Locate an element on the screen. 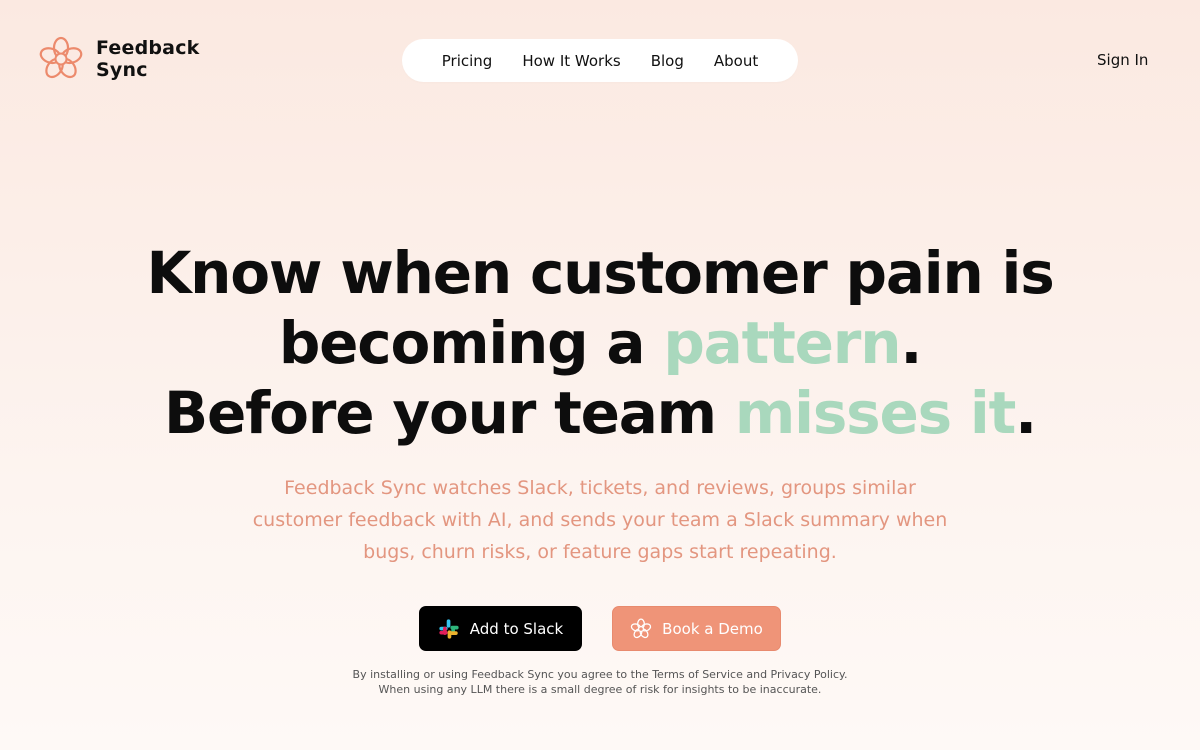 The width and height of the screenshot is (1200, 750). hero-line2-prefix: becoming a is located at coordinates (471, 343).